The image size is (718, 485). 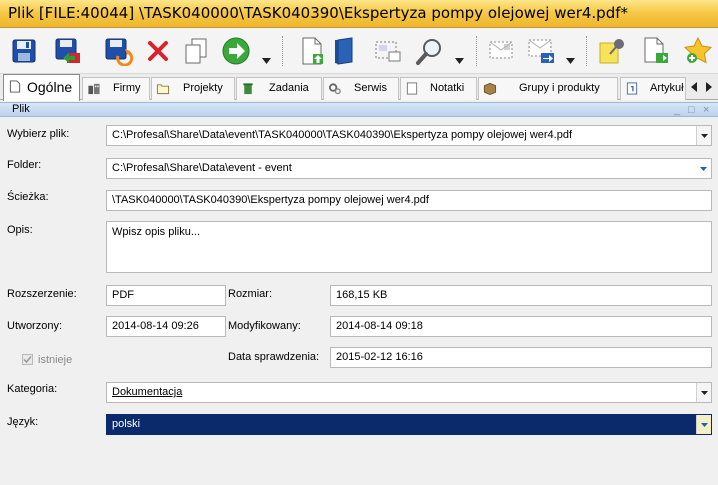 What do you see at coordinates (28, 197) in the screenshot?
I see `path-label: Ścieżka:` at bounding box center [28, 197].